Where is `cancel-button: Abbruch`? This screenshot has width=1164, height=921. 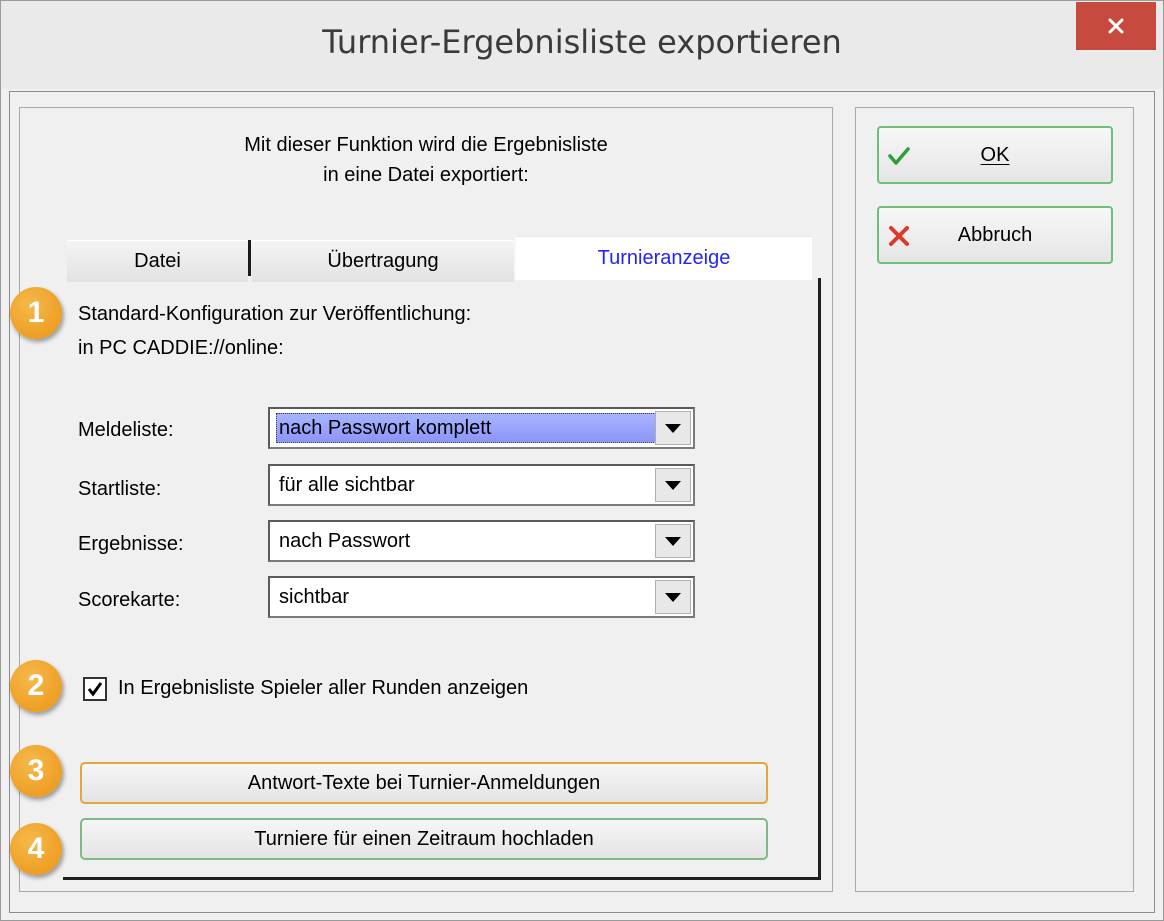
cancel-button: Abbruch is located at coordinates (995, 235).